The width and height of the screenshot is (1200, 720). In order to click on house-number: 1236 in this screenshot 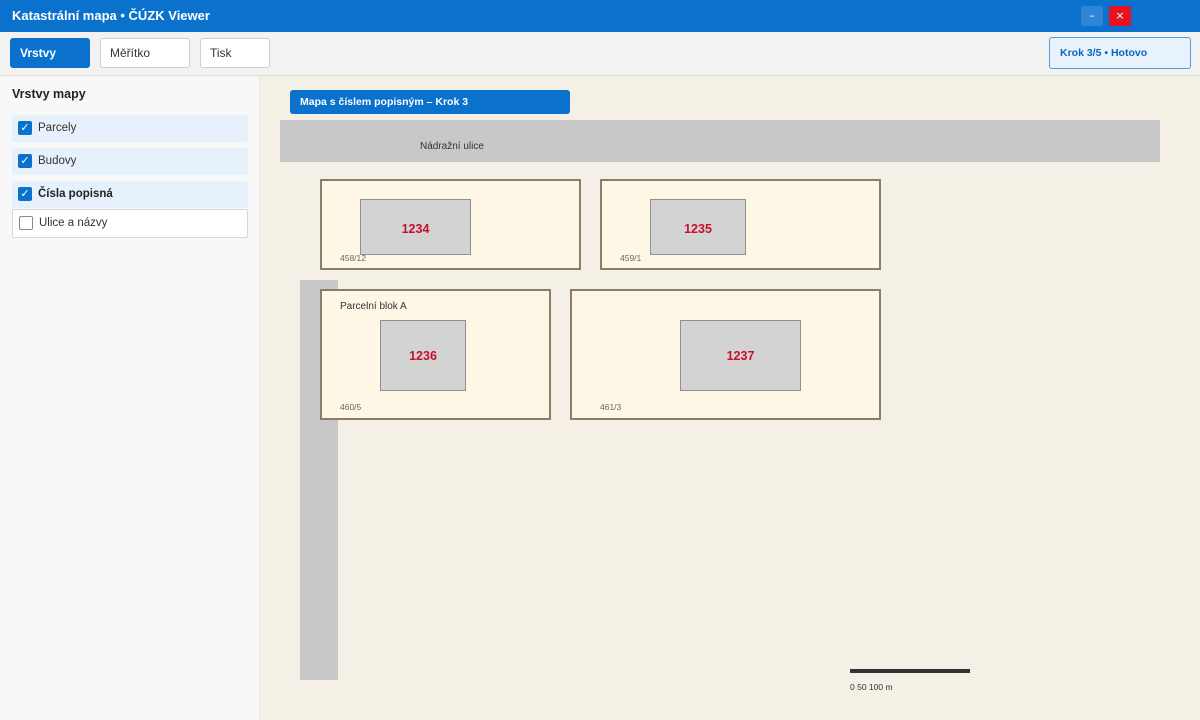, I will do `click(423, 356)`.